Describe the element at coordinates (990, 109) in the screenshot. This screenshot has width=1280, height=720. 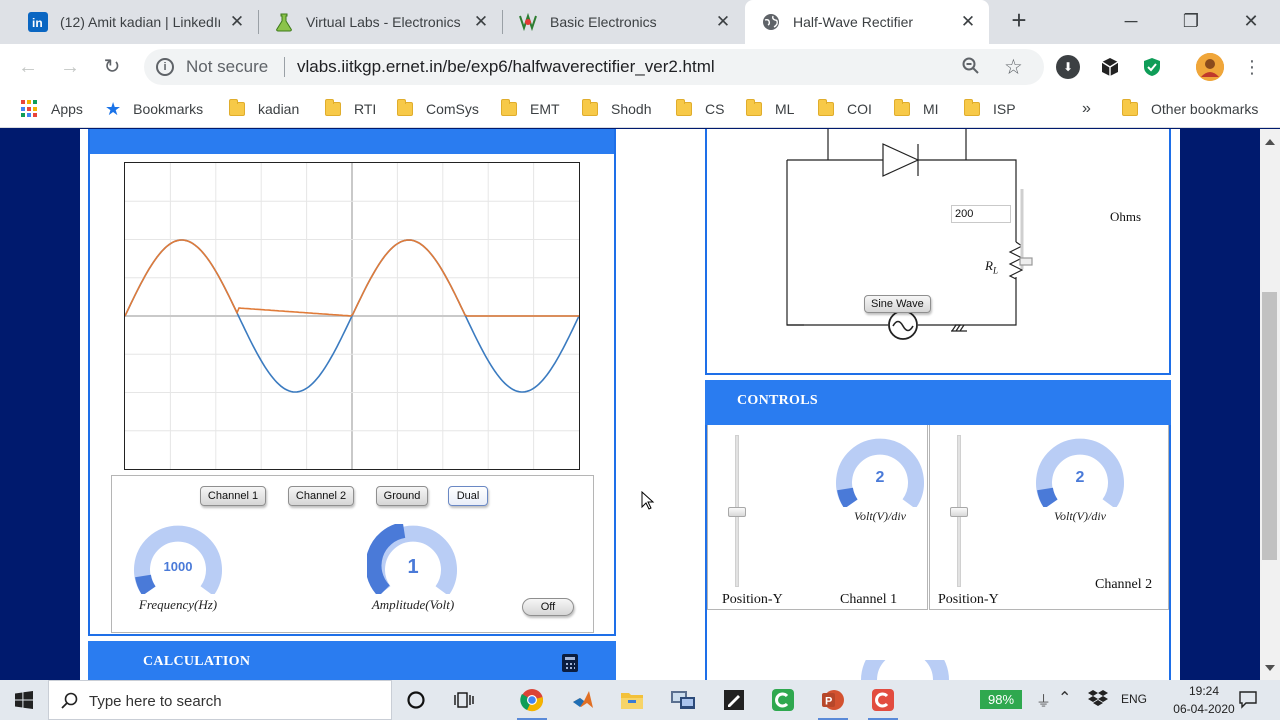
I see `bookmark-folder: ISP` at that location.